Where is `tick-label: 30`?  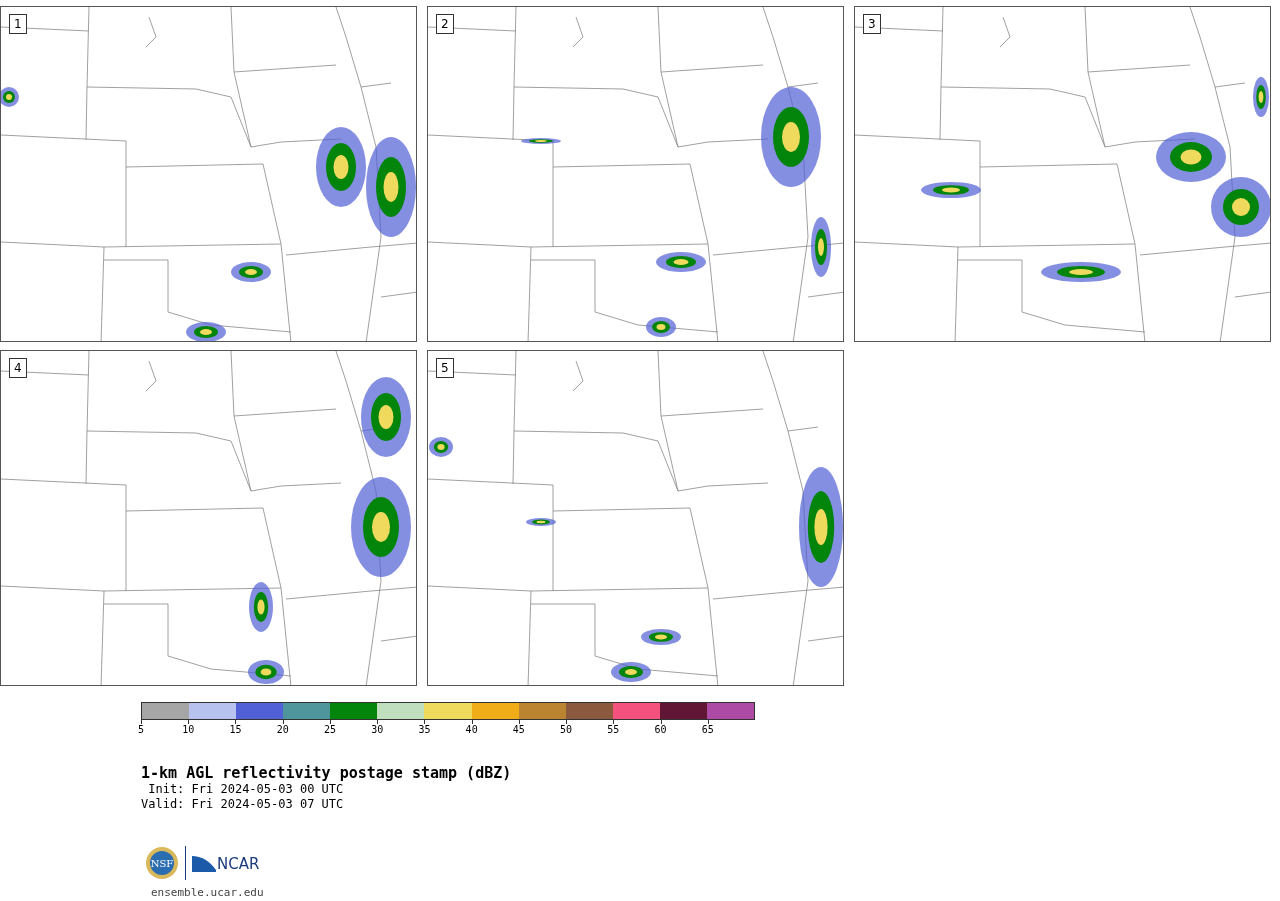 tick-label: 30 is located at coordinates (377, 729).